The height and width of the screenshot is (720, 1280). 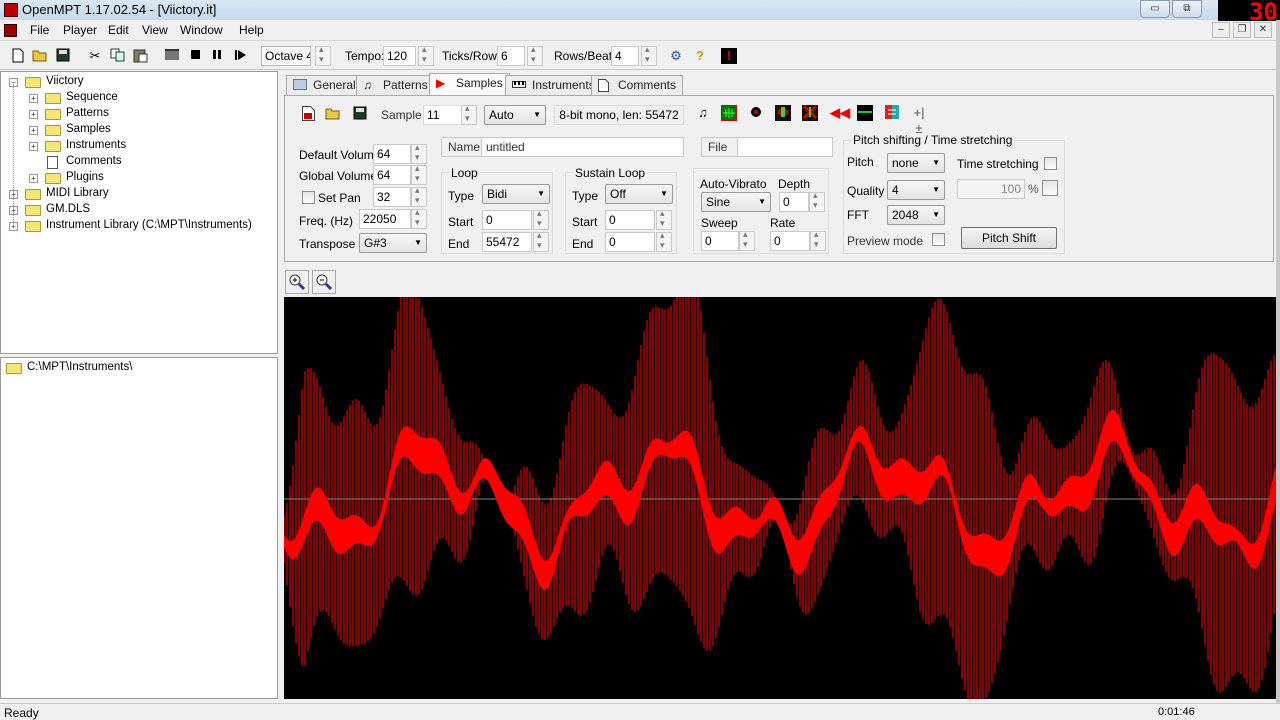 I want to click on vibrato-depth-label: Depth, so click(x=794, y=184).